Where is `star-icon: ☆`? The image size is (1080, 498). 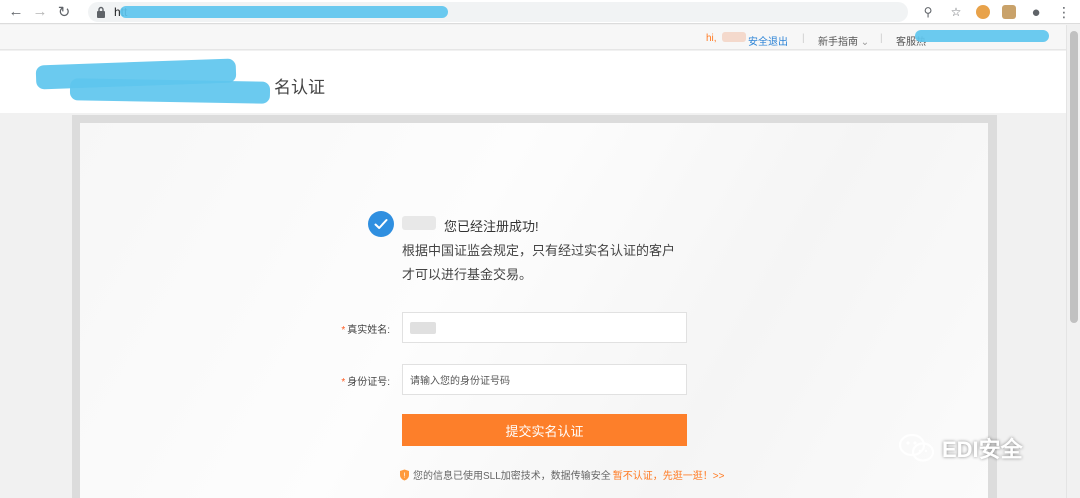 star-icon: ☆ is located at coordinates (956, 12).